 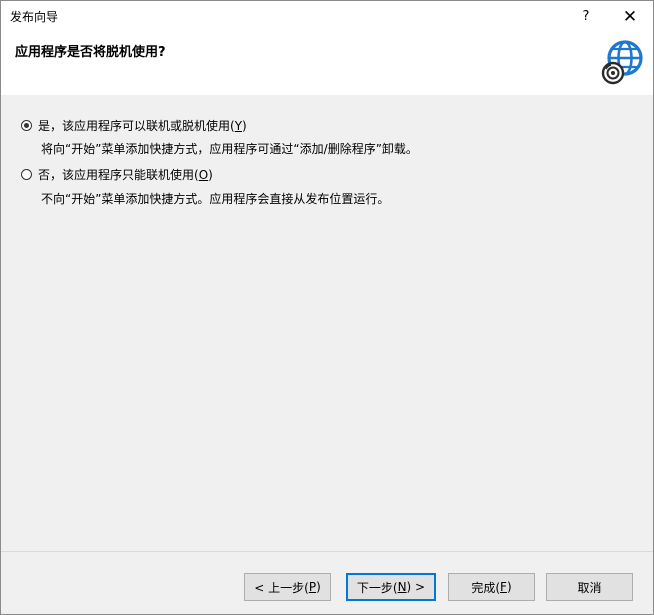 I want to click on globe-cd-icon, so click(x=622, y=62).